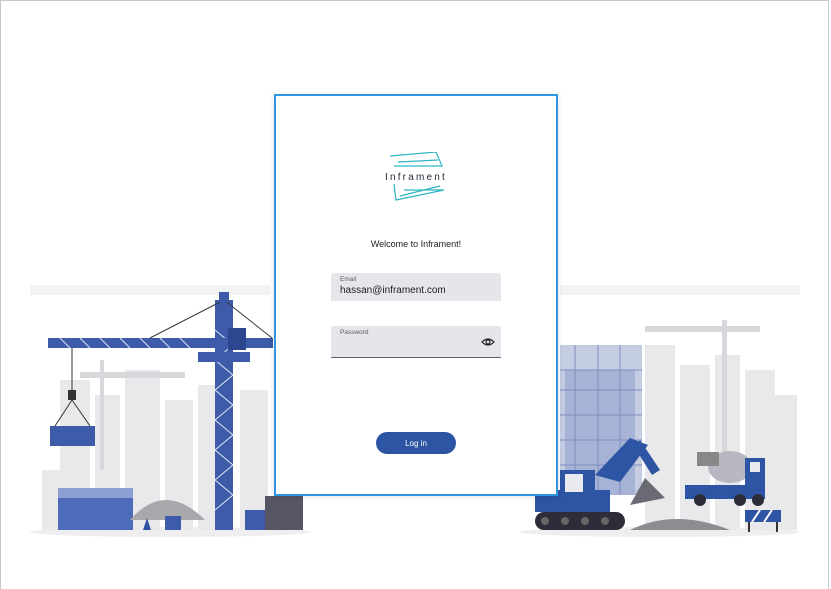  Describe the element at coordinates (416, 342) in the screenshot. I see `password-field: Password` at that location.